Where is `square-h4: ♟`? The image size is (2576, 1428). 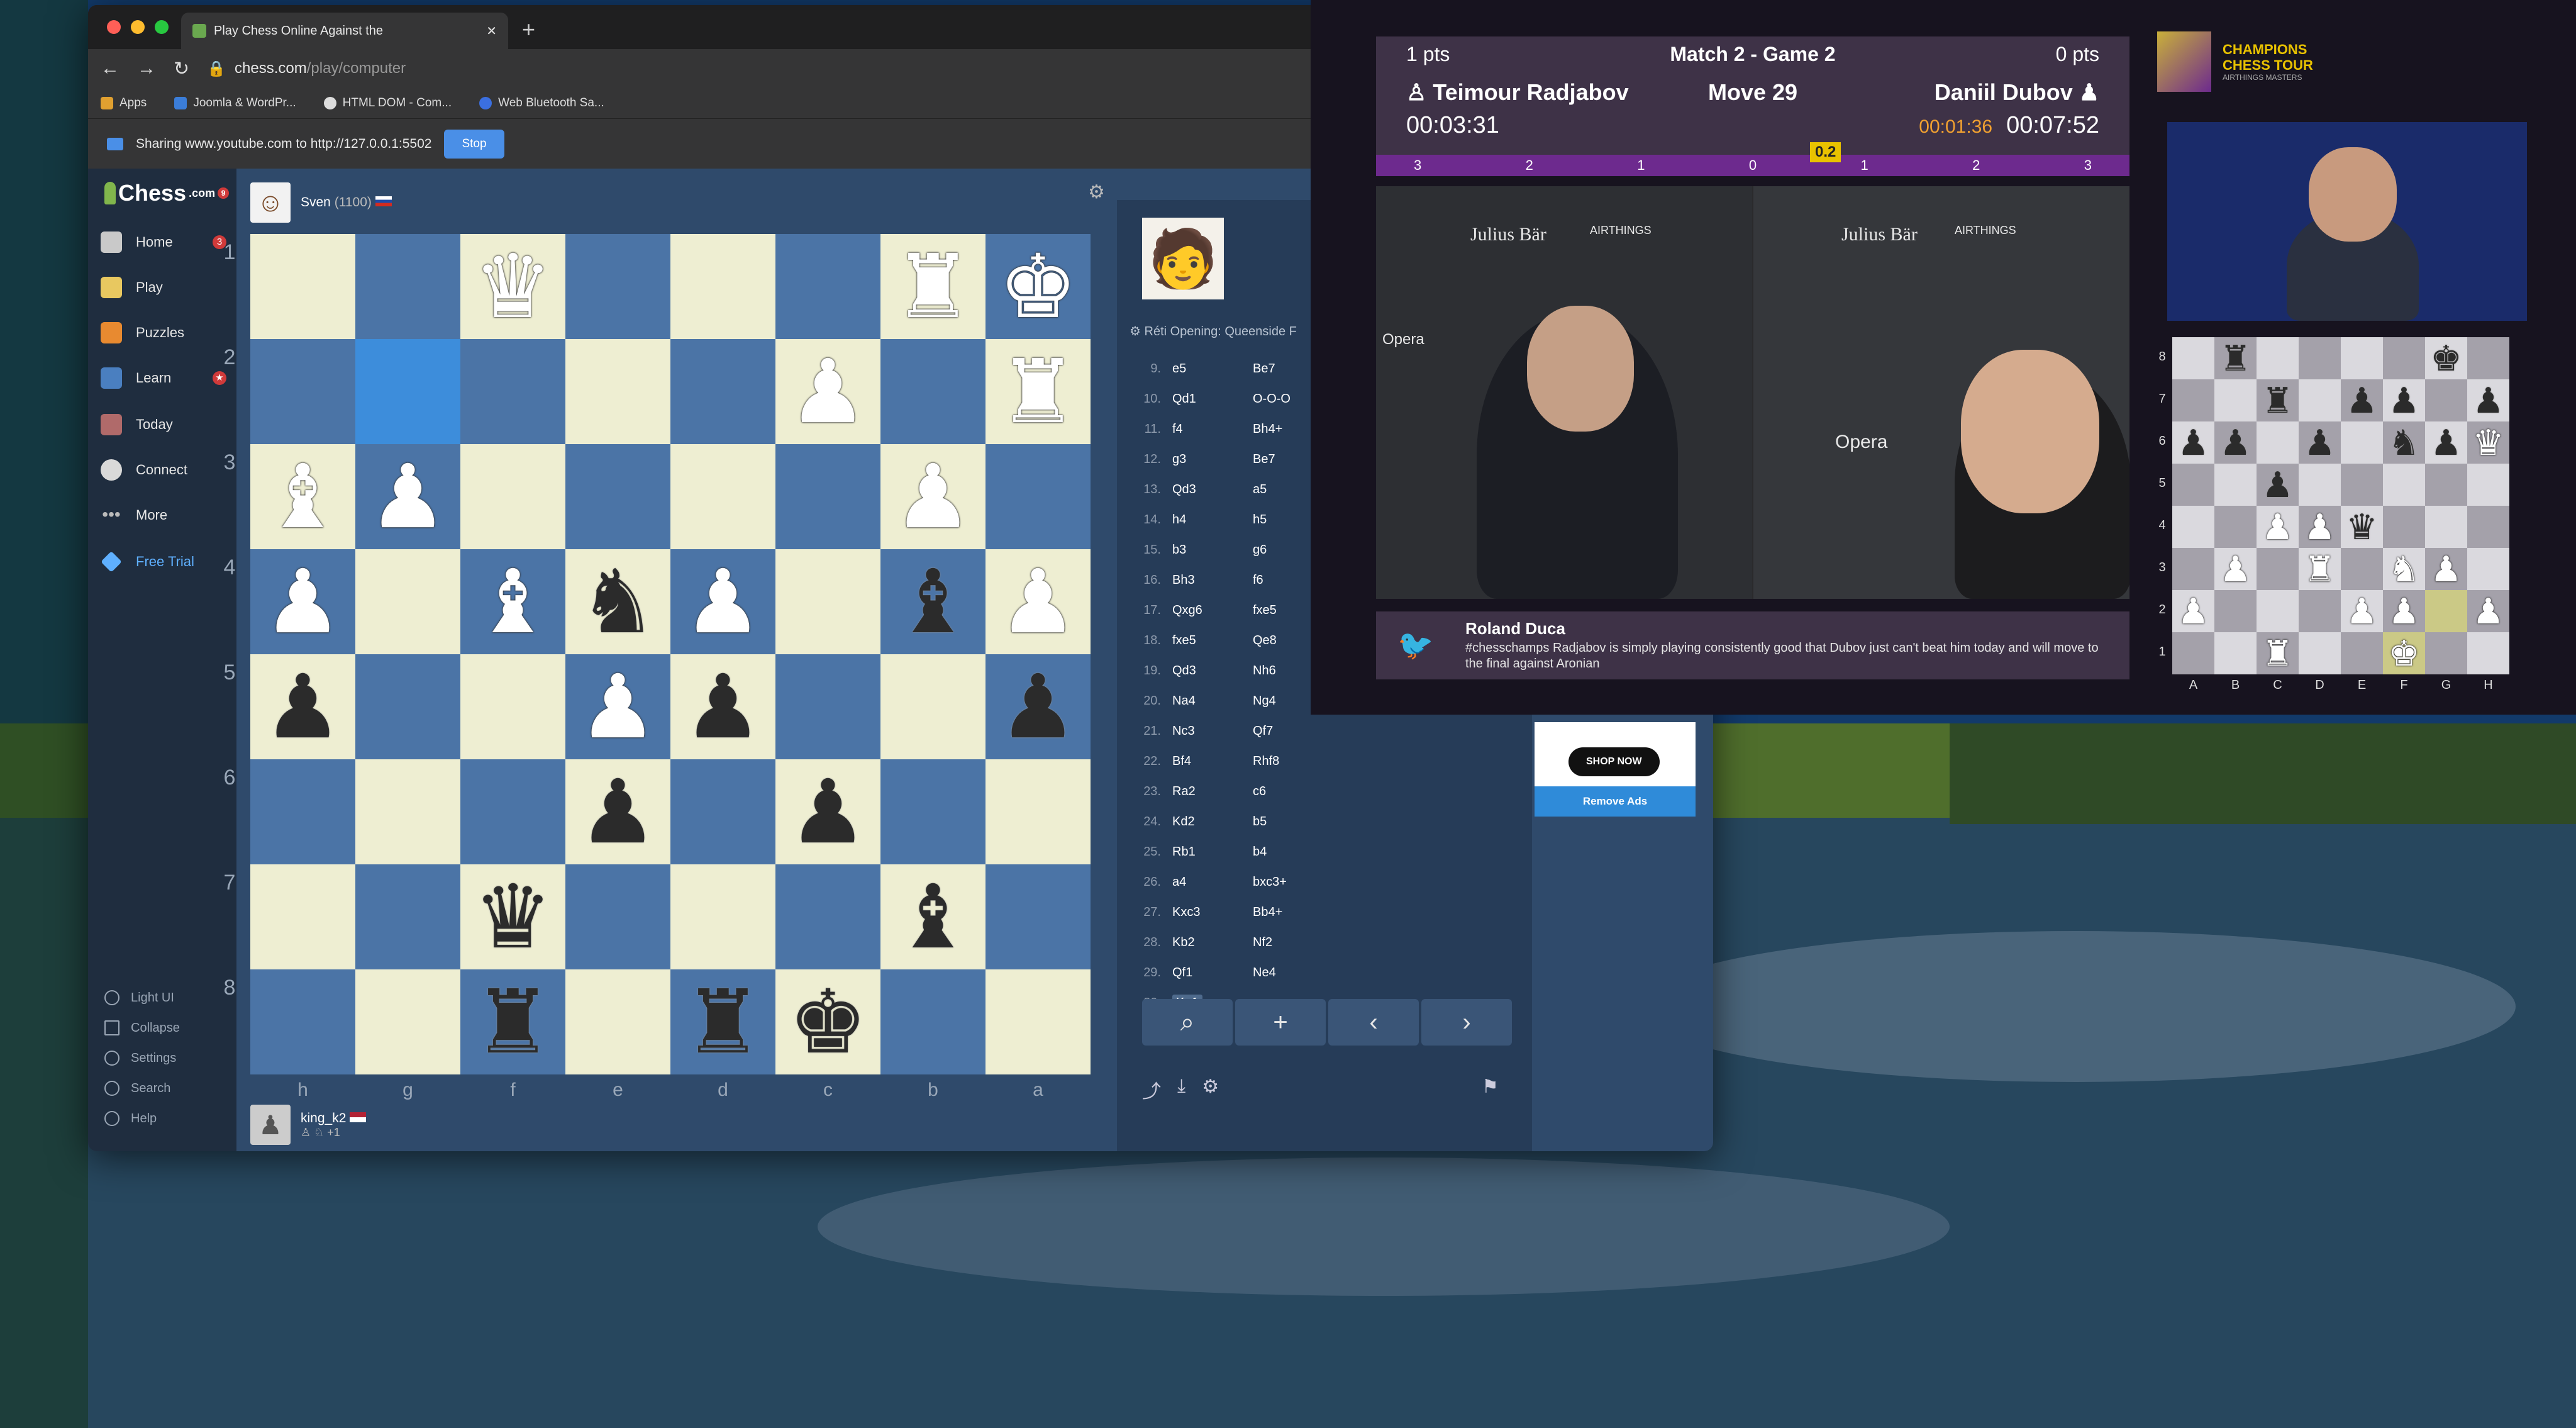
square-h4: ♟ is located at coordinates (302, 601).